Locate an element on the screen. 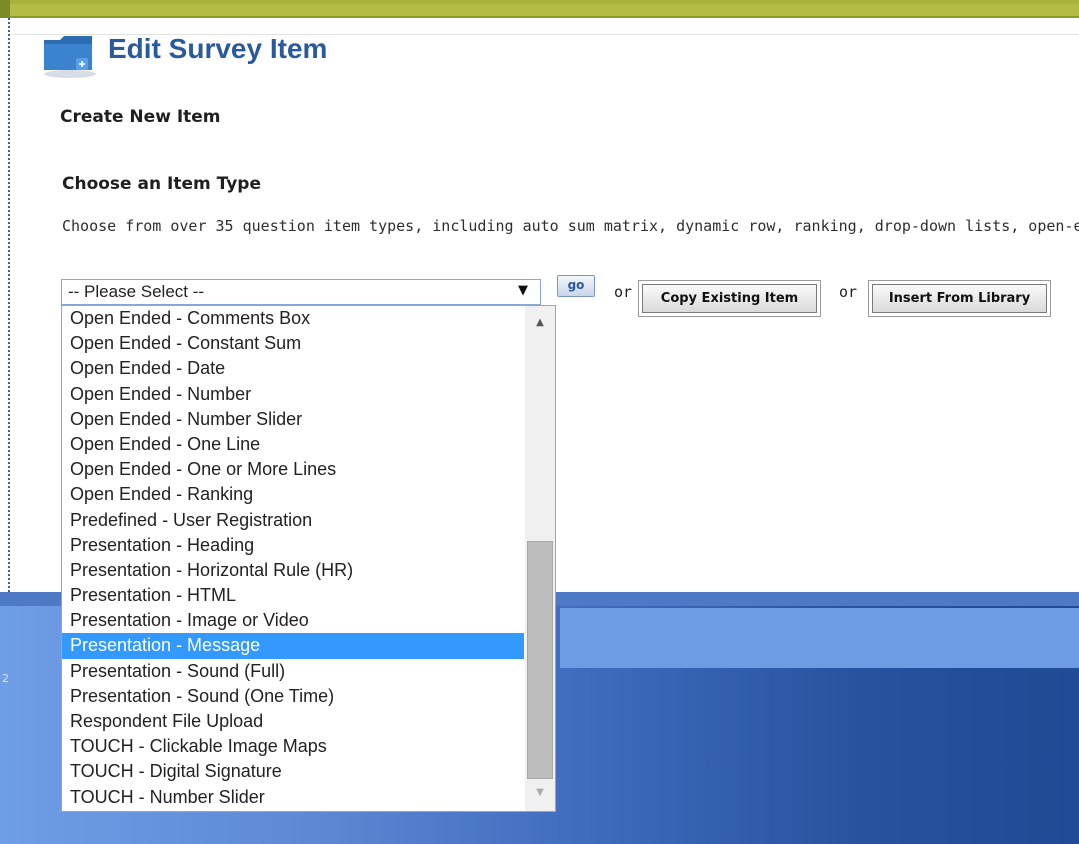 The image size is (1079, 844). dropdown-scrollbar: ▲ ▼ is located at coordinates (540, 558).